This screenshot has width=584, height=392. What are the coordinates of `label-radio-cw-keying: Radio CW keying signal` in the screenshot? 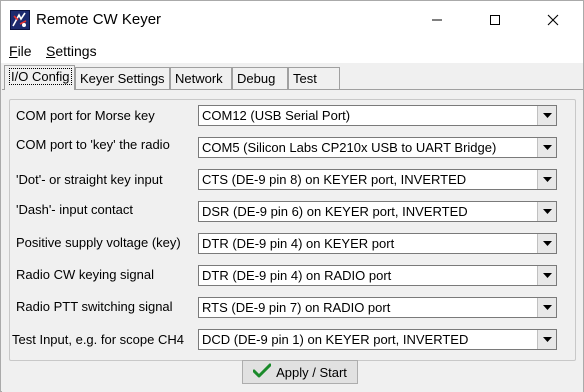 It's located at (85, 274).